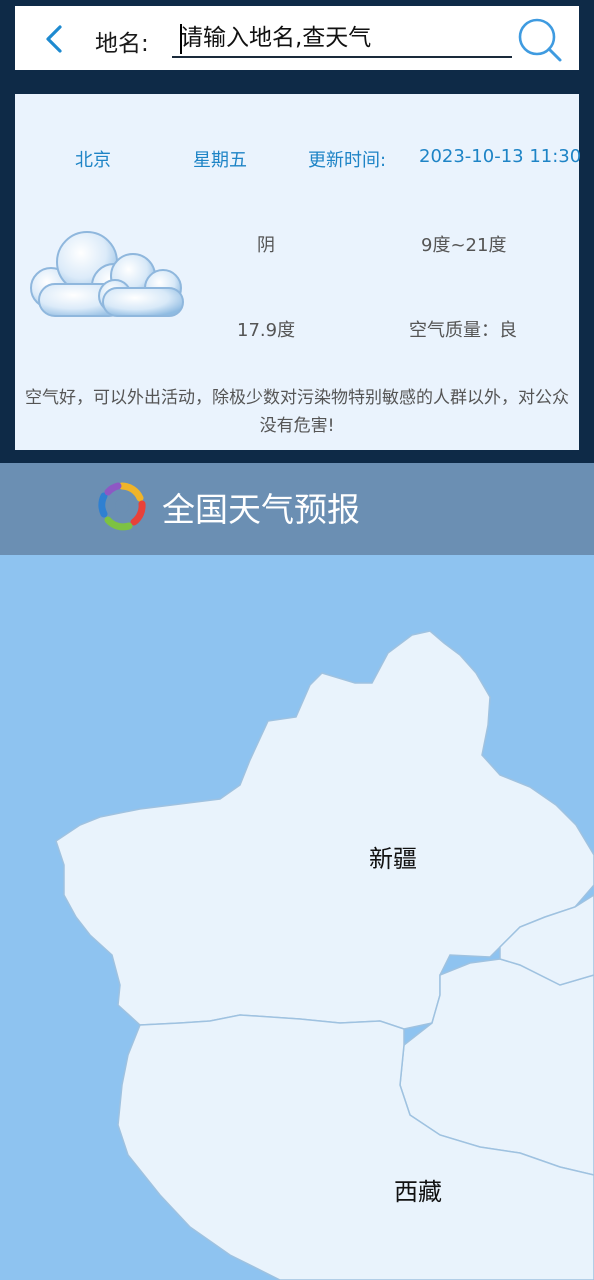 This screenshot has width=594, height=1280. Describe the element at coordinates (297, 412) in the screenshot. I see `air-quality-advice: 空气好，可以外出活动，除极少数对污染物特别敏感的人群以外，对公众没有危害!` at that location.